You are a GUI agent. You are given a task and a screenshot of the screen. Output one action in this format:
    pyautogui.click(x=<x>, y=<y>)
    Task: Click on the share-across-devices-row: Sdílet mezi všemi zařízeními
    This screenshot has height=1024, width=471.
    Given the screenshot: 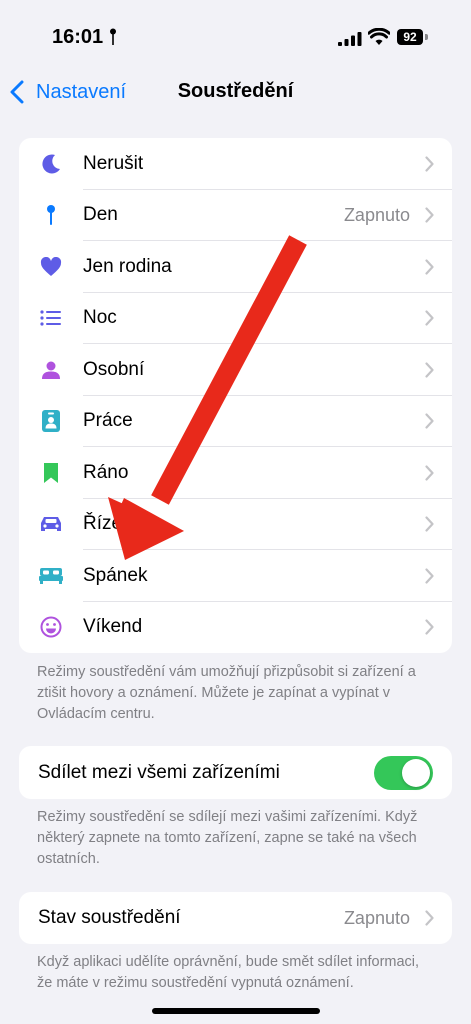 What is the action you would take?
    pyautogui.click(x=235, y=772)
    